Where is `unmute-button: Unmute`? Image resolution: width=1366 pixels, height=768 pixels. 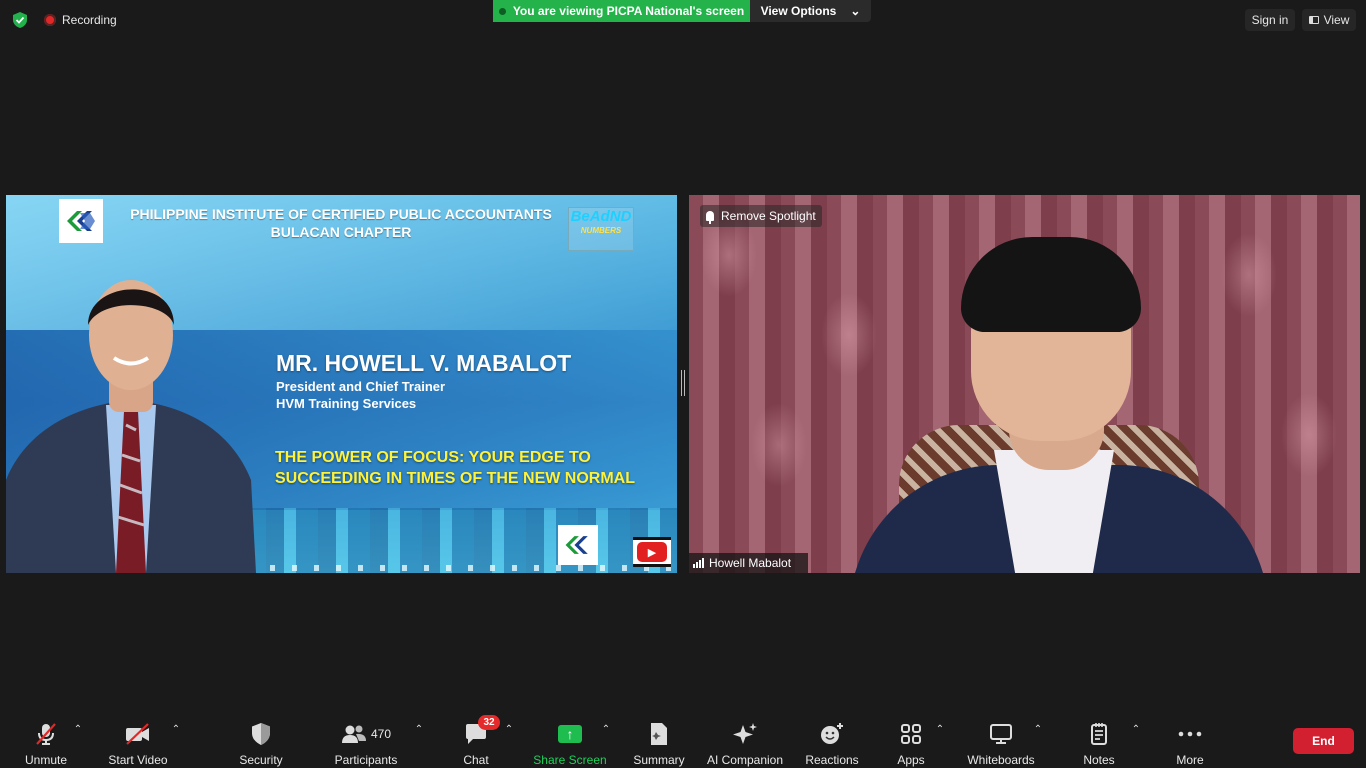
unmute-button: Unmute is located at coordinates (46, 740).